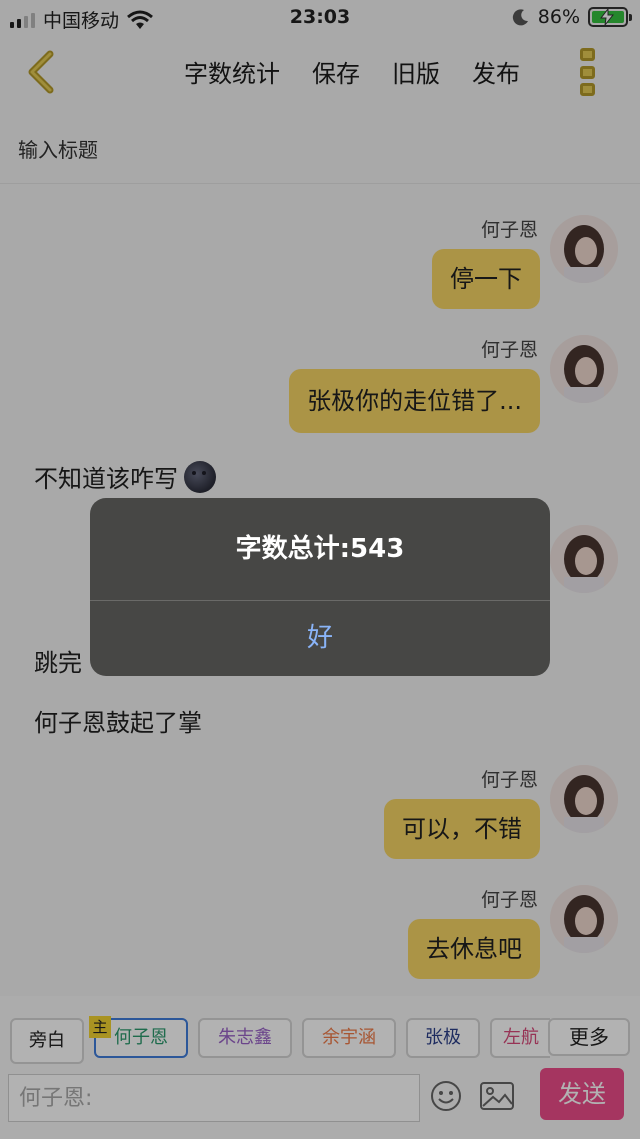  I want to click on dialog-title: 字数总计:543, so click(320, 549).